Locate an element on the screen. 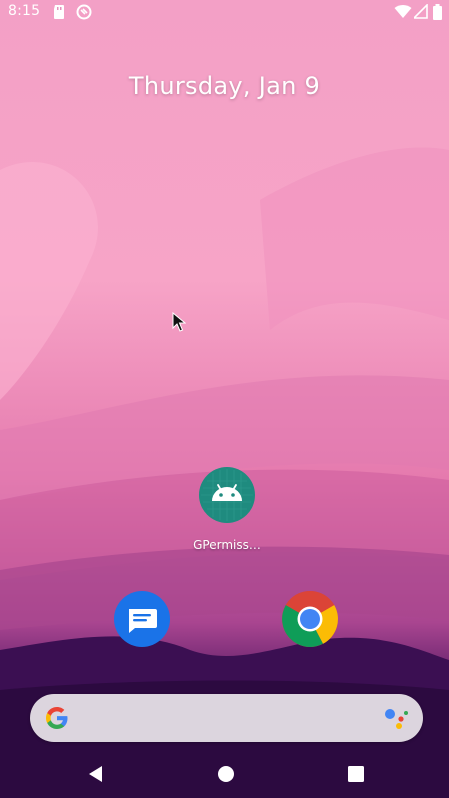 The image size is (449, 798). date-widget: Thursday, Jan 9 is located at coordinates (224, 86).